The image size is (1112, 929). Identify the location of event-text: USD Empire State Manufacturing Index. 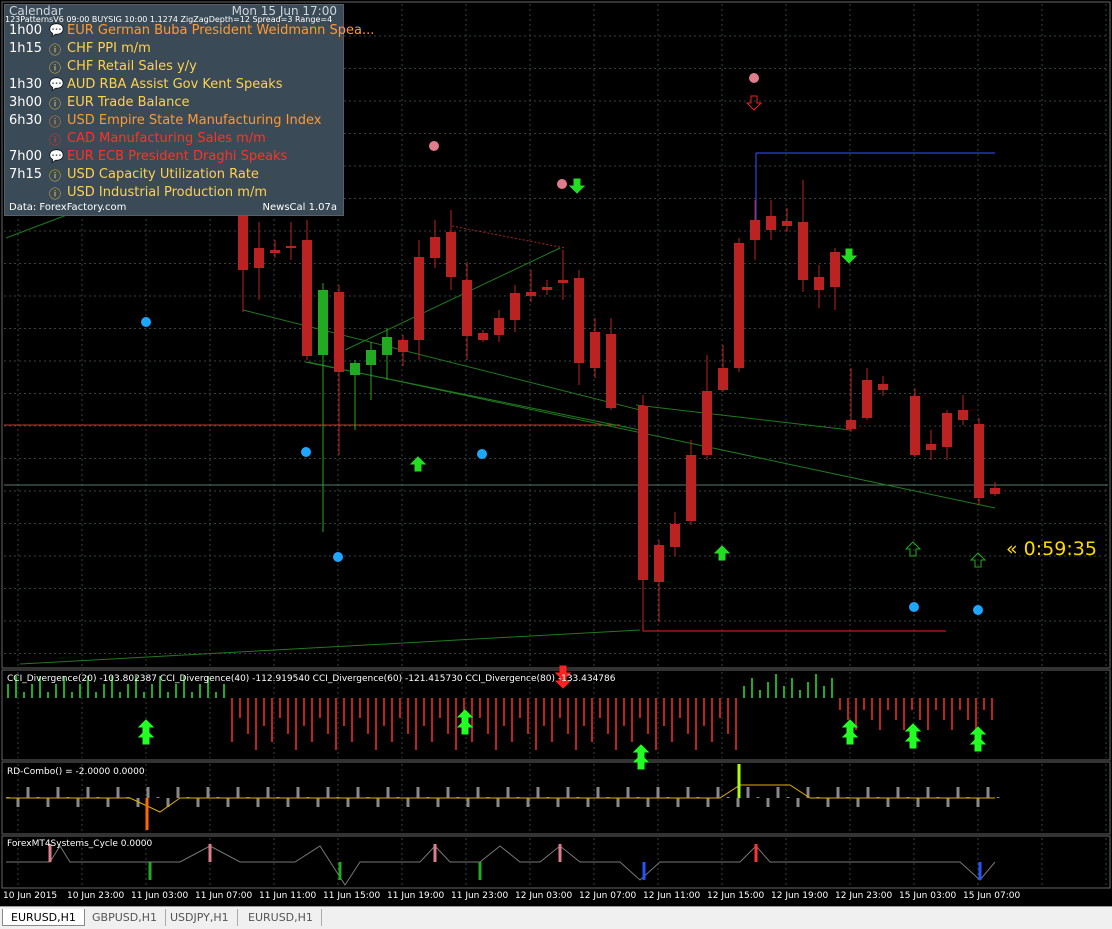
(194, 120).